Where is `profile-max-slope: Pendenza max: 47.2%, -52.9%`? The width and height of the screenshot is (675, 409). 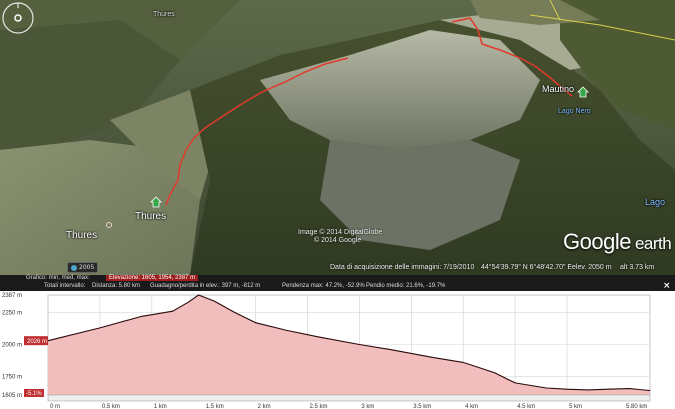
profile-max-slope: Pendenza max: 47.2%, -52.9% is located at coordinates (323, 286).